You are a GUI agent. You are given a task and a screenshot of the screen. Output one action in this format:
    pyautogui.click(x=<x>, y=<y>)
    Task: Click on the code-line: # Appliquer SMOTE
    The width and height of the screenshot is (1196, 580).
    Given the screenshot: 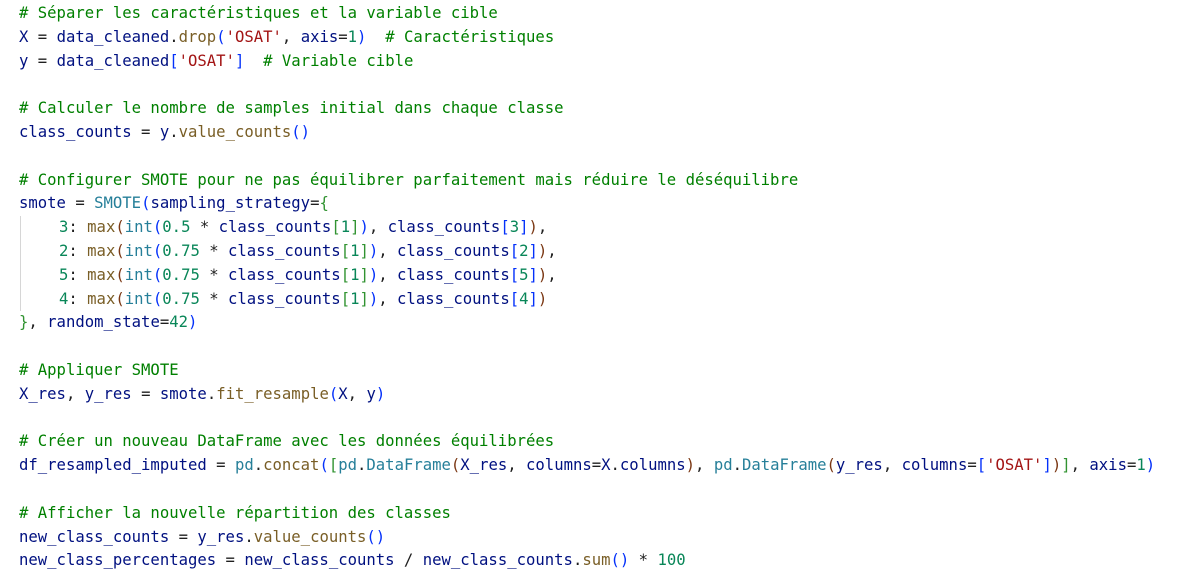 What is the action you would take?
    pyautogui.click(x=587, y=371)
    